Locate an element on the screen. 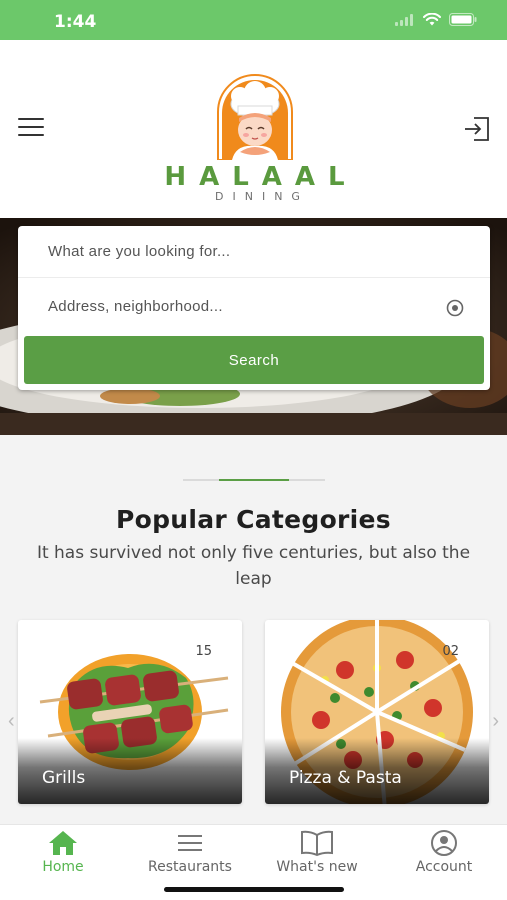 This screenshot has height=900, width=507. wifi-icon is located at coordinates (432, 19).